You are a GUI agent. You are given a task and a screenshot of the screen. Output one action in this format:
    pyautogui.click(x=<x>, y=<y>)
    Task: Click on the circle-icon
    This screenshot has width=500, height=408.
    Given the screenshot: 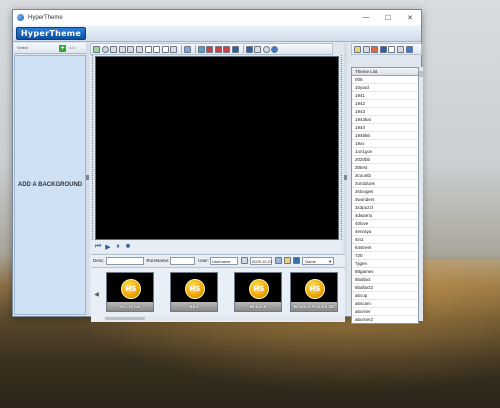 What is the action you would take?
    pyautogui.click(x=105, y=49)
    